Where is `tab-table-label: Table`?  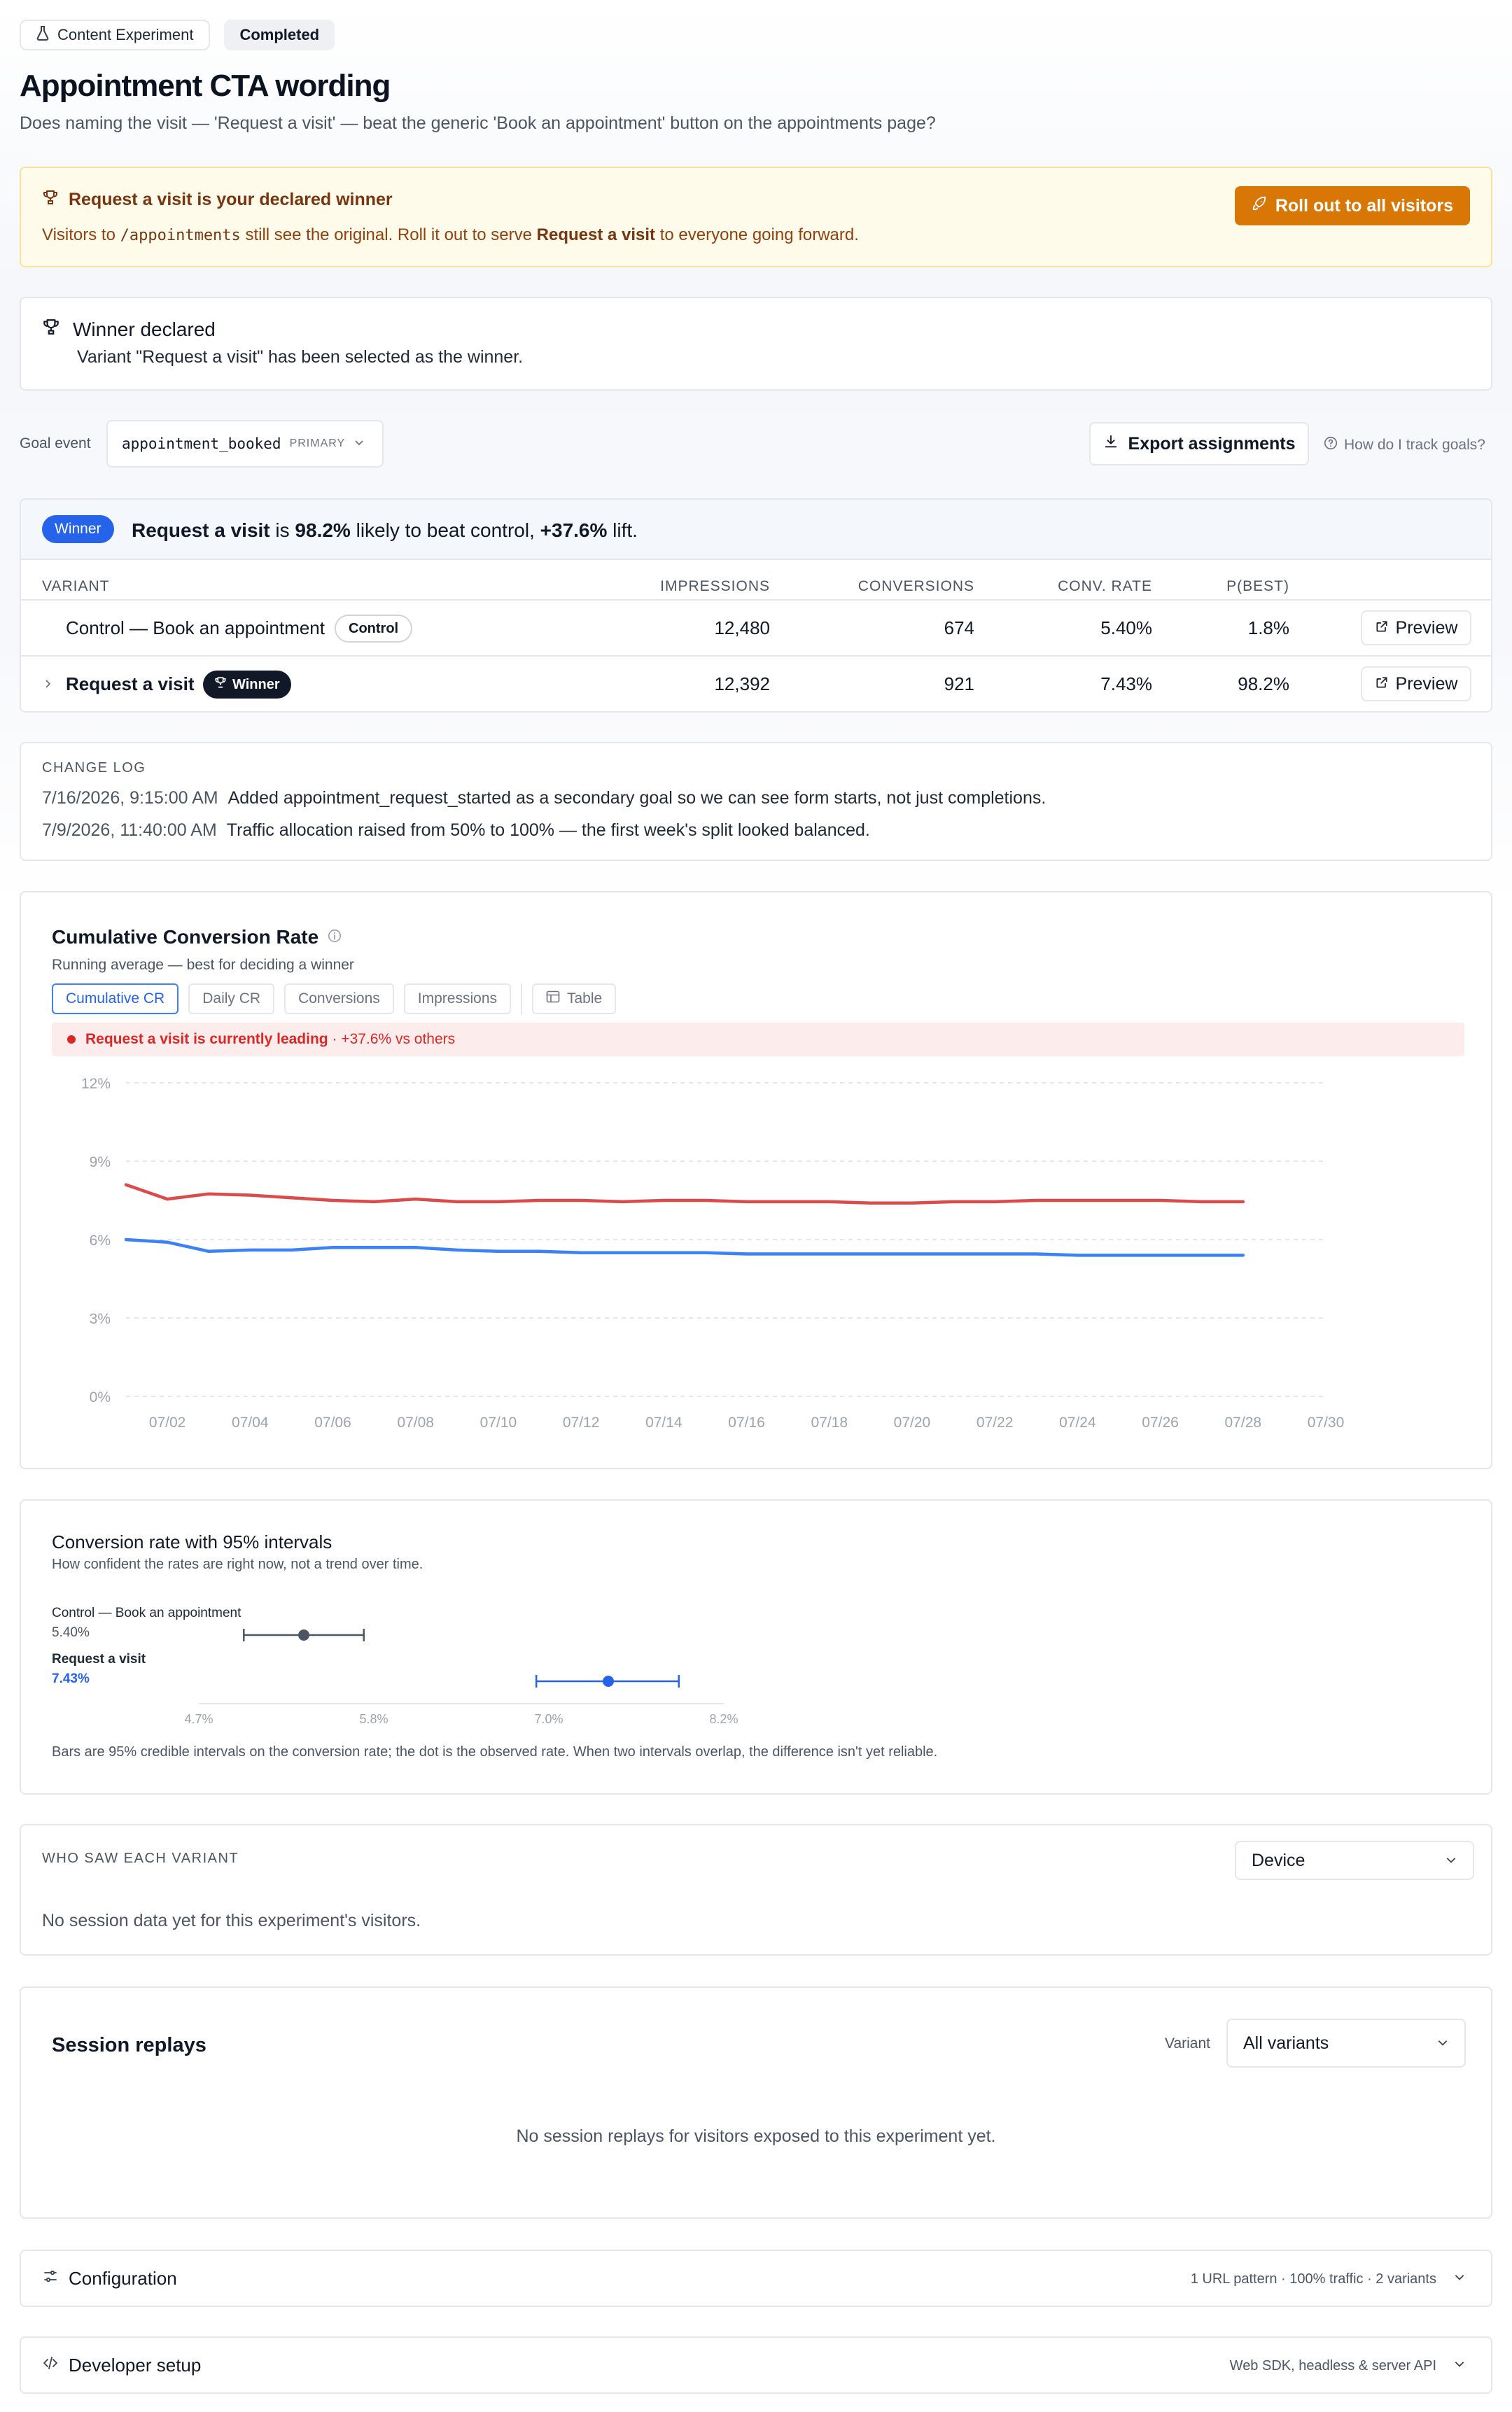
tab-table-label: Table is located at coordinates (585, 999).